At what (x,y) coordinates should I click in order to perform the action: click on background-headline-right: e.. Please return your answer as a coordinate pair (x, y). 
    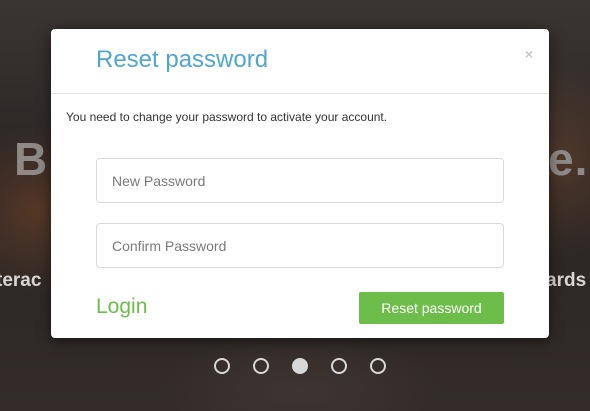
    Looking at the image, I should click on (568, 159).